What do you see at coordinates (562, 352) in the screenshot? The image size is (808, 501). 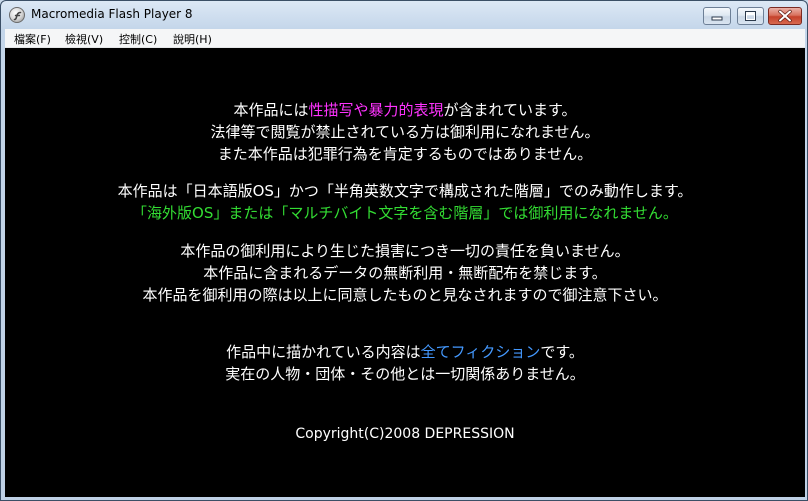 I see `fiction-line-1-suffix: です。` at bounding box center [562, 352].